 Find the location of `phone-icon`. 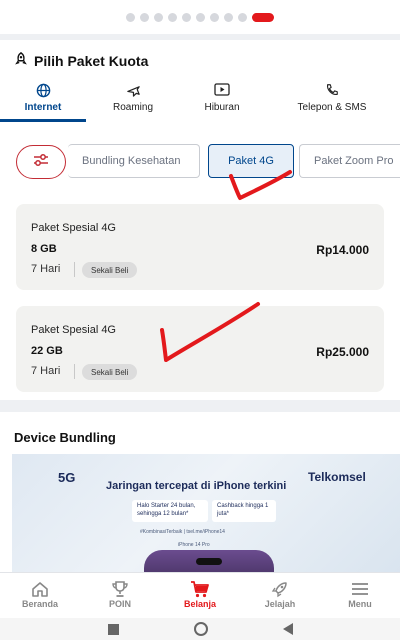

phone-icon is located at coordinates (332, 90).